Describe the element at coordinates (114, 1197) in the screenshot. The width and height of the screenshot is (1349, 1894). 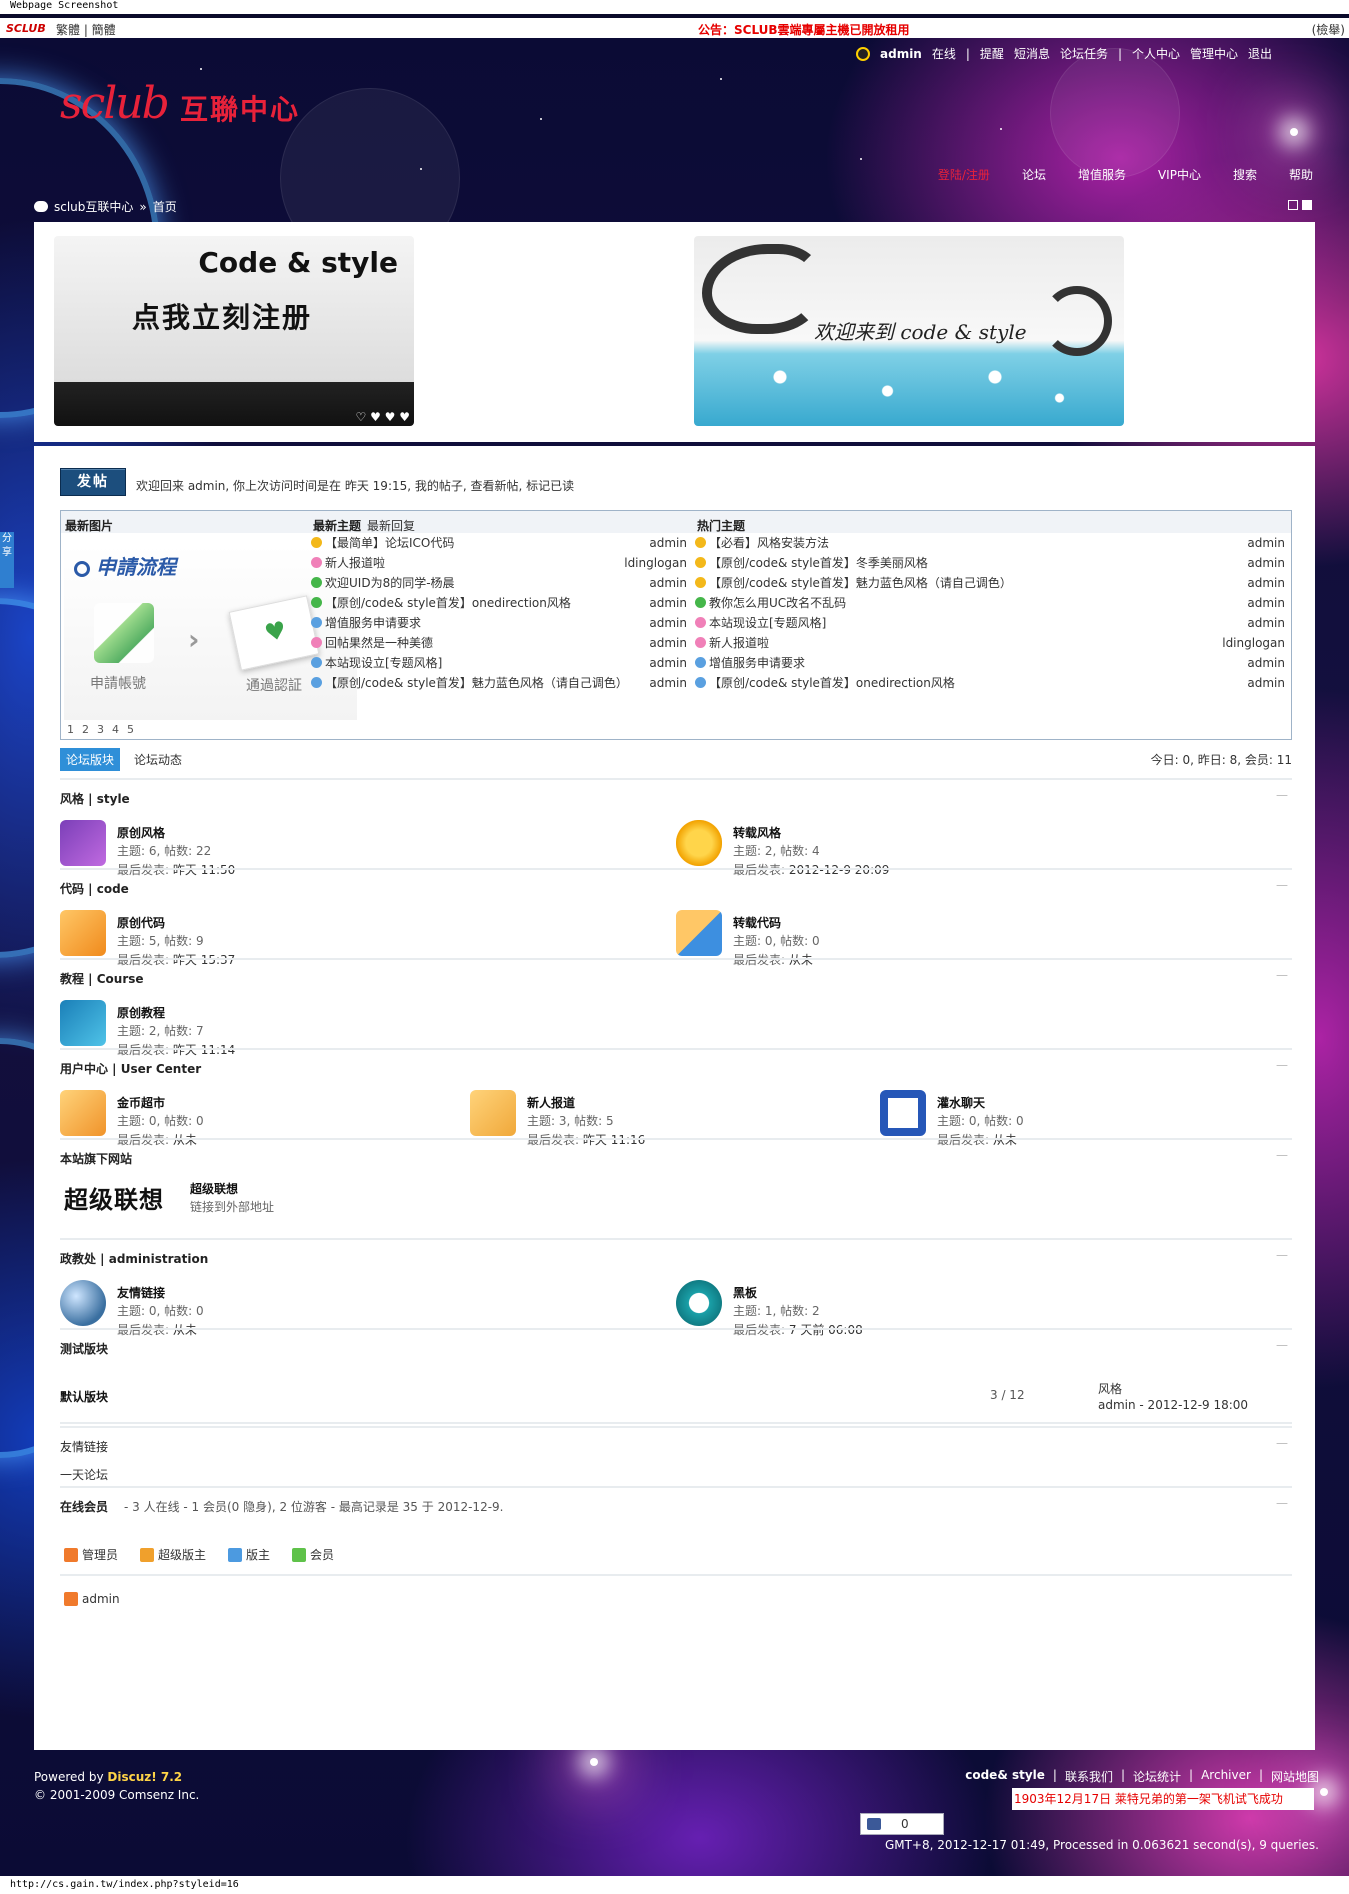
I see `partner-logo: 超级联想` at that location.